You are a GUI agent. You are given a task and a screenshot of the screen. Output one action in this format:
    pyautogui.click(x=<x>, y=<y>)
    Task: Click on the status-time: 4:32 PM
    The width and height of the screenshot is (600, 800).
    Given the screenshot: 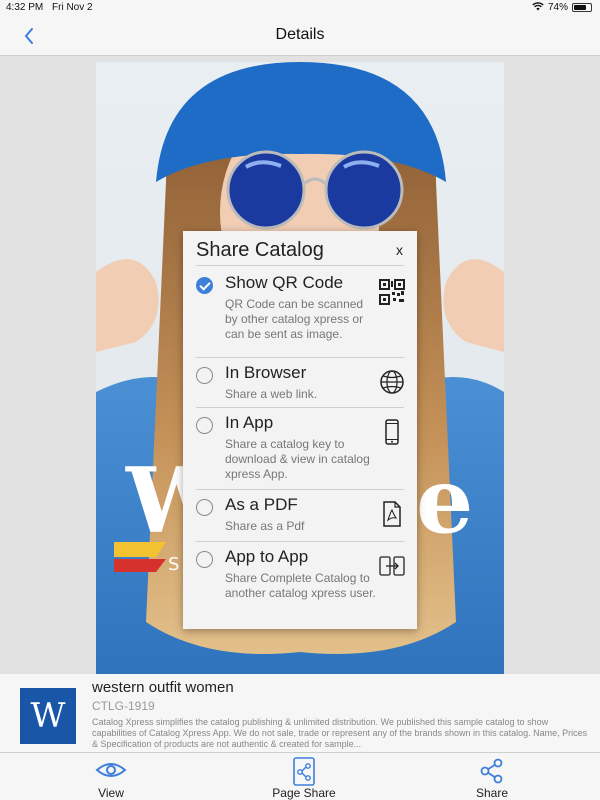 What is the action you would take?
    pyautogui.click(x=25, y=7)
    